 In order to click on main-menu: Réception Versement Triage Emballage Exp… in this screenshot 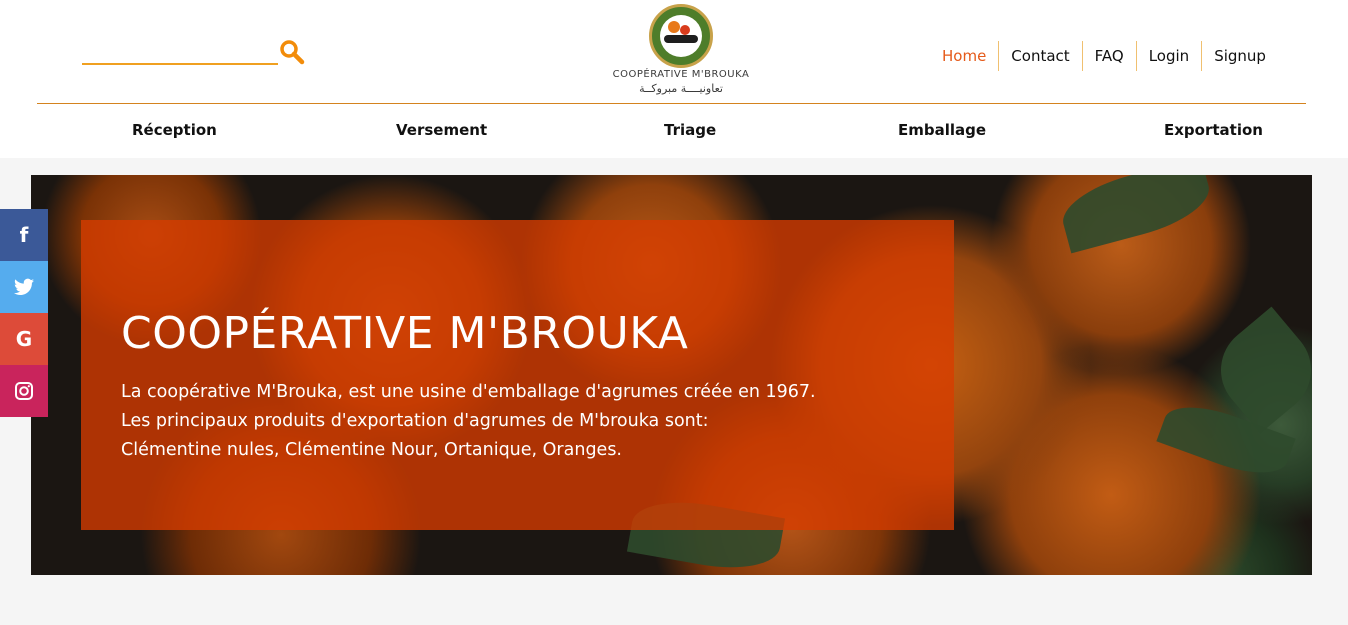, I will do `click(674, 133)`.